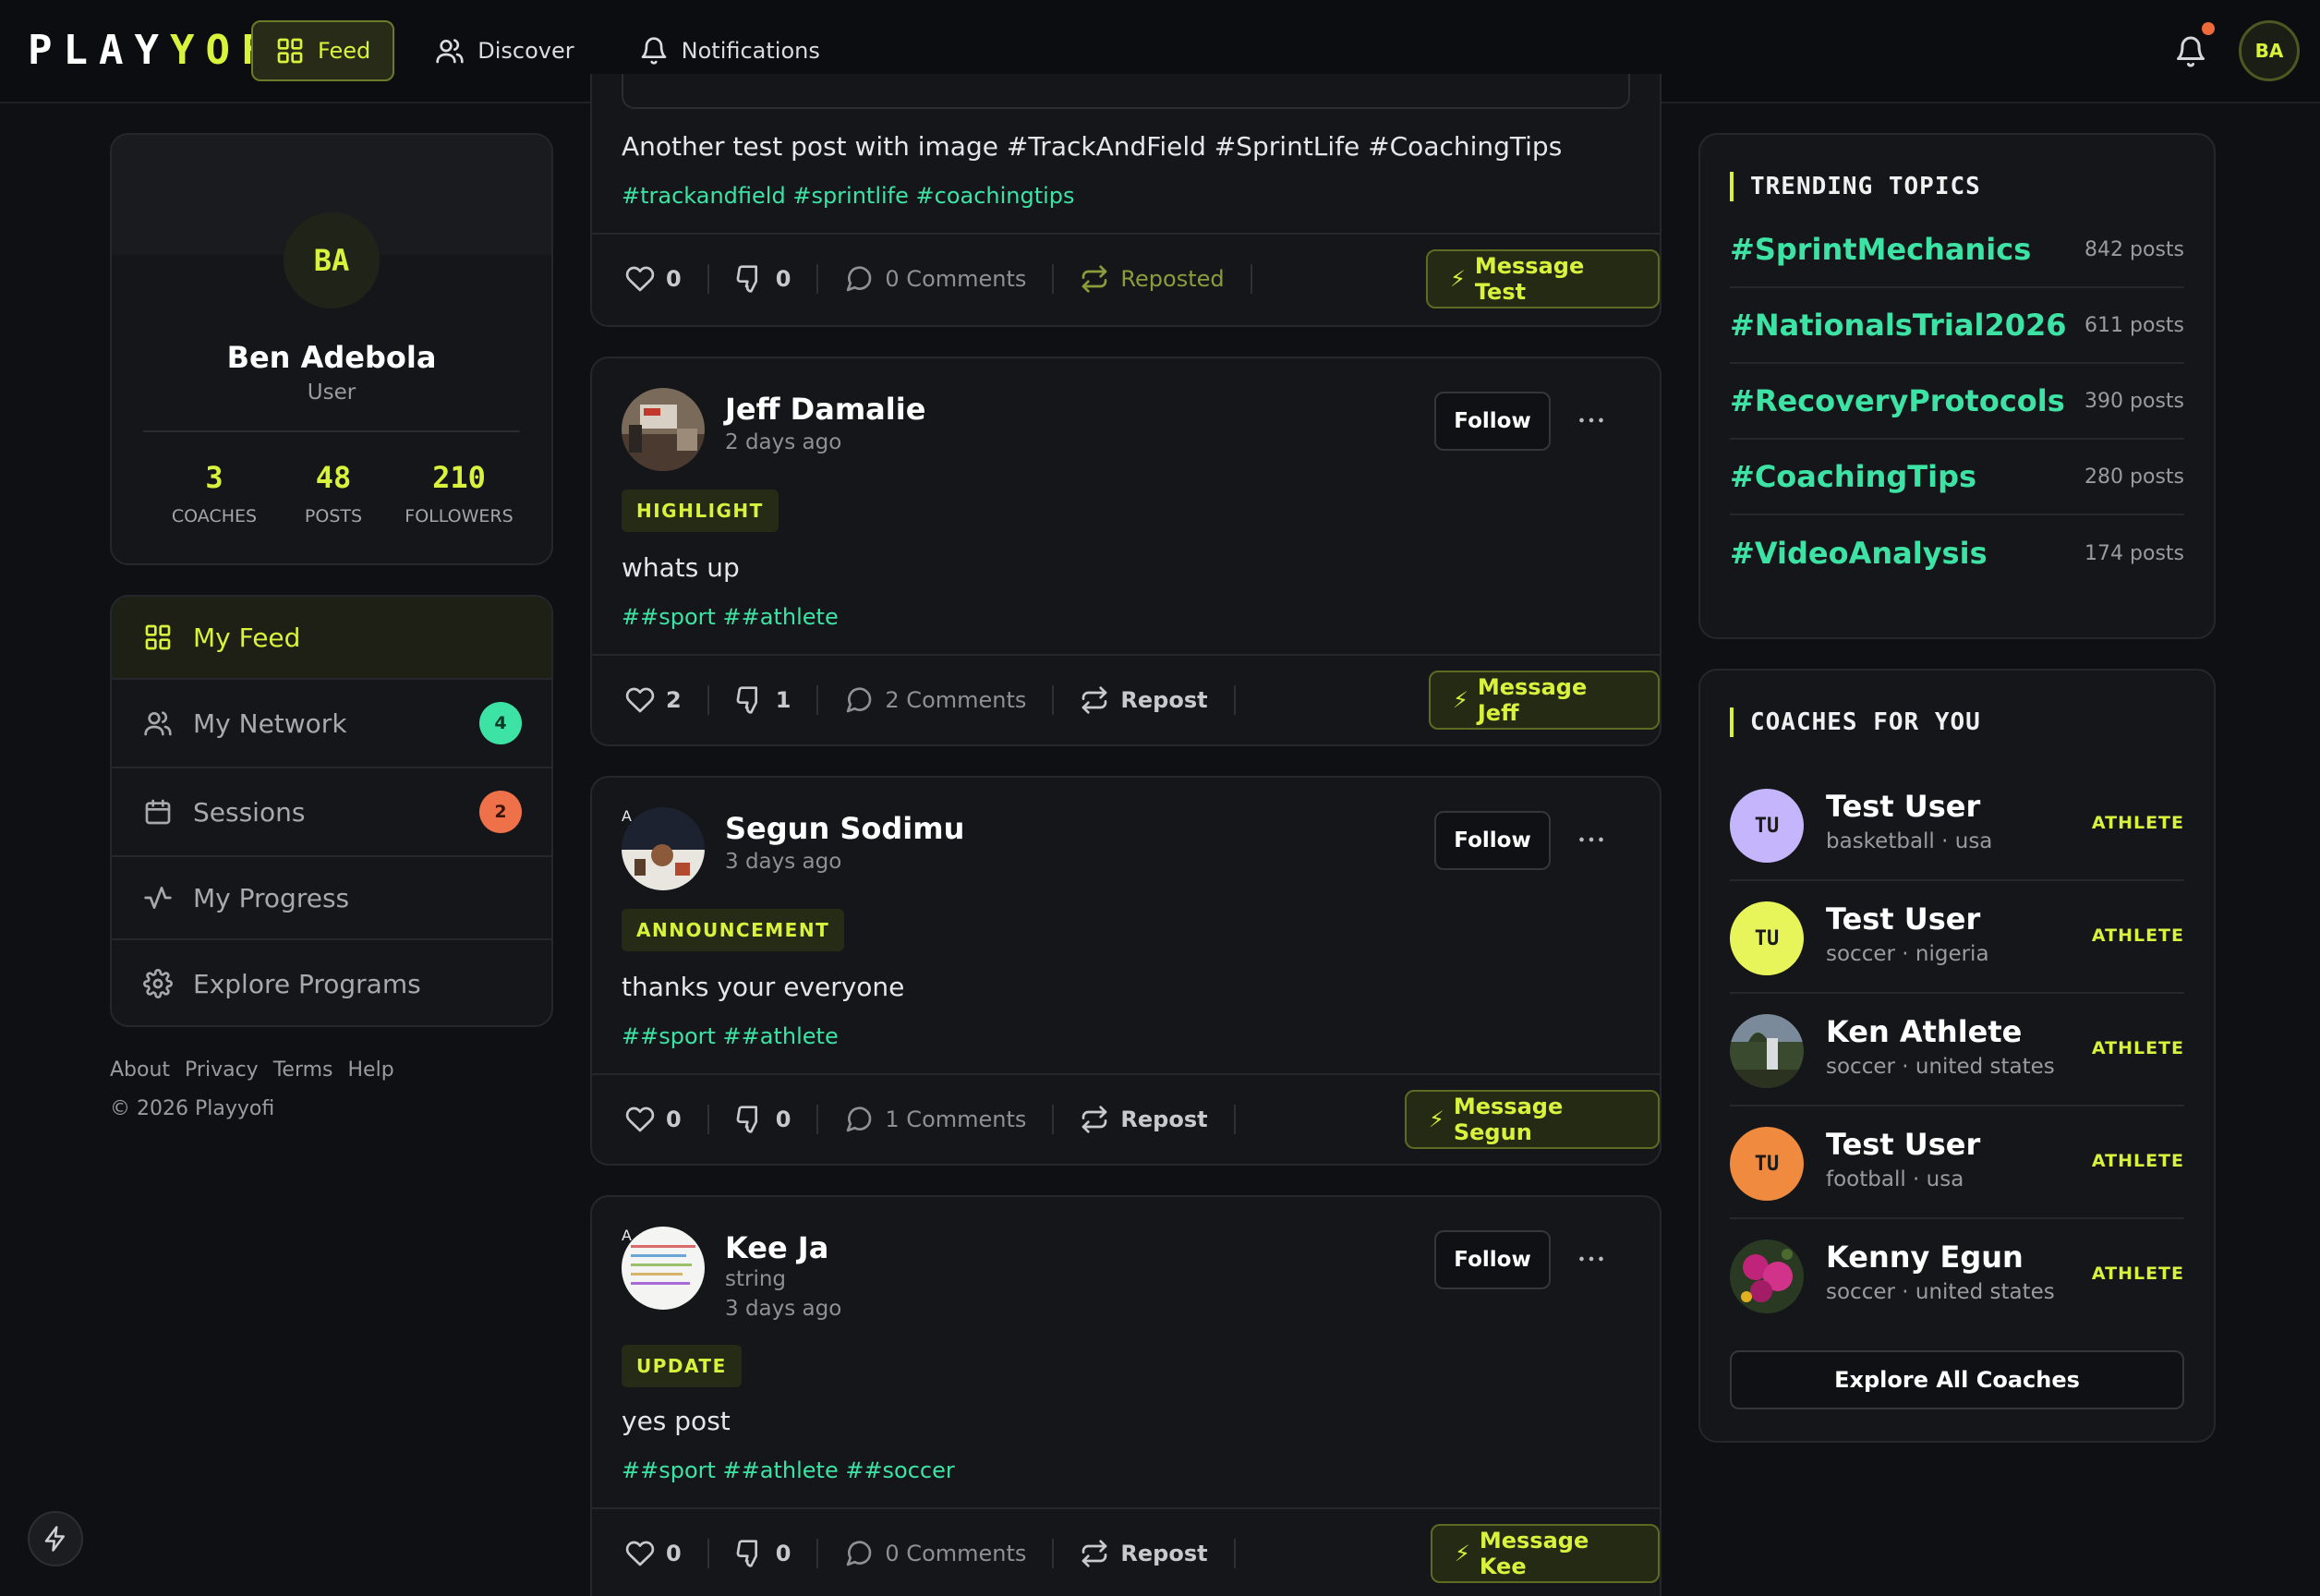  Describe the element at coordinates (222, 1070) in the screenshot. I see `footer-link-privacy: Privacy` at that location.